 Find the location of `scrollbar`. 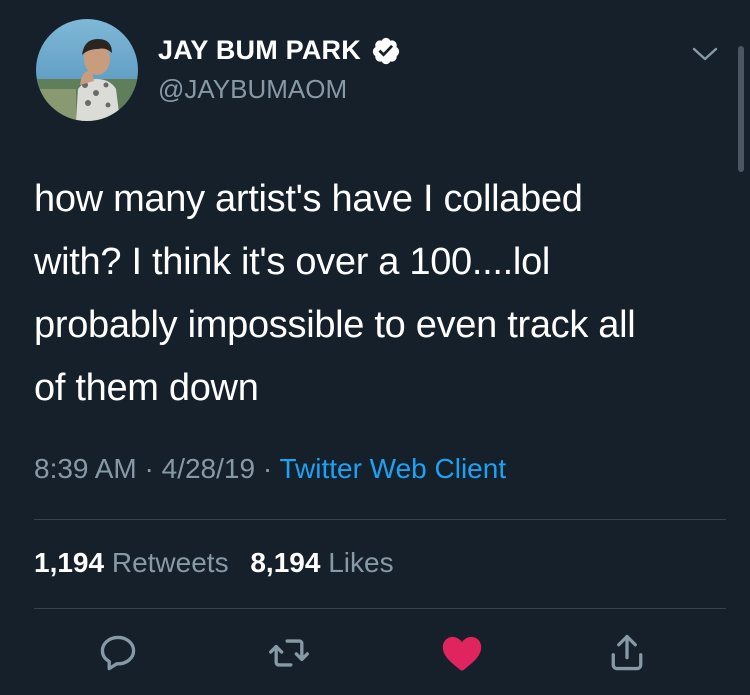

scrollbar is located at coordinates (741, 109).